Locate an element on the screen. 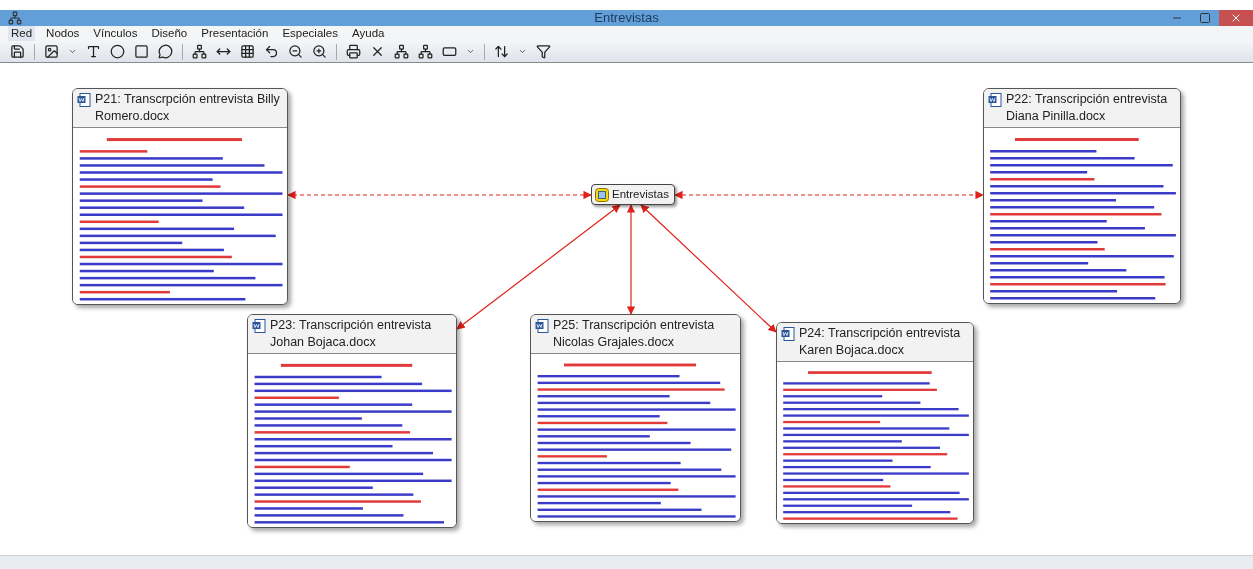 This screenshot has height=569, width=1253. menu-item: Nodos is located at coordinates (63, 33).